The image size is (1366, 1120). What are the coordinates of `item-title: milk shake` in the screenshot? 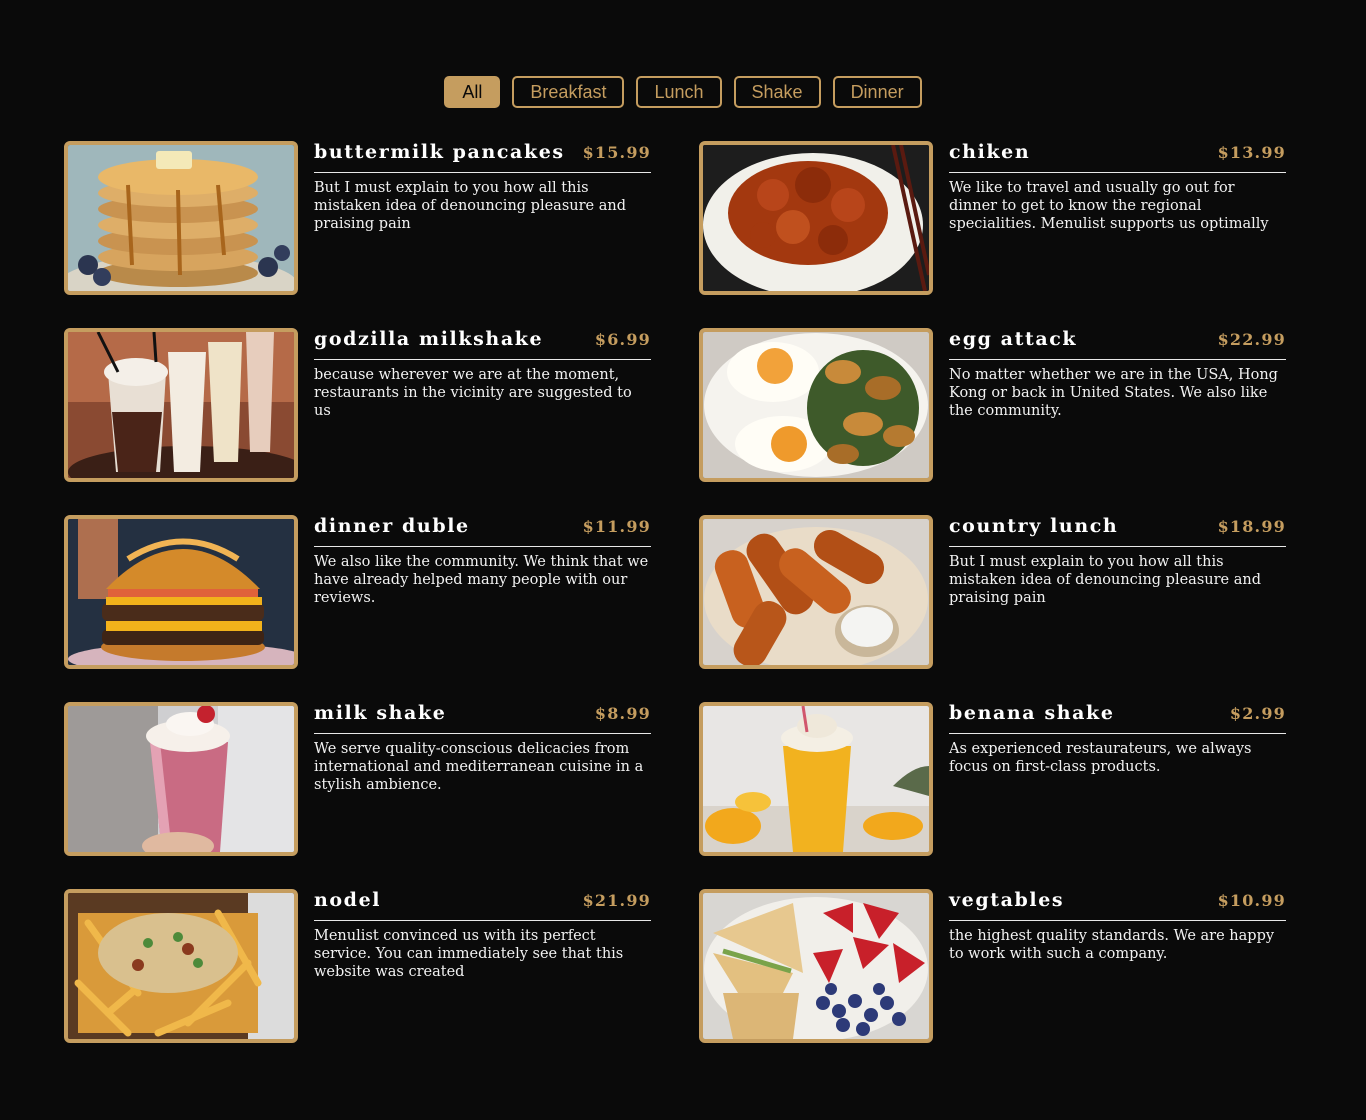 It's located at (380, 713).